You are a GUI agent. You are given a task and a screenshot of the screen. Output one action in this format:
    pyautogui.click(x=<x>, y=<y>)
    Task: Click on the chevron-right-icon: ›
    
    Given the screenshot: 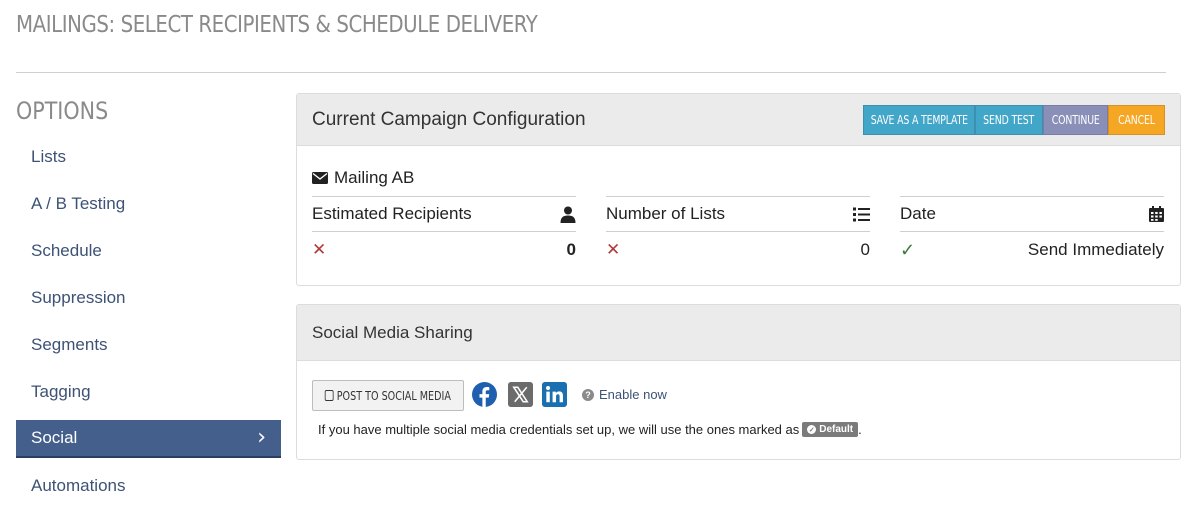 What is the action you would take?
    pyautogui.click(x=261, y=437)
    